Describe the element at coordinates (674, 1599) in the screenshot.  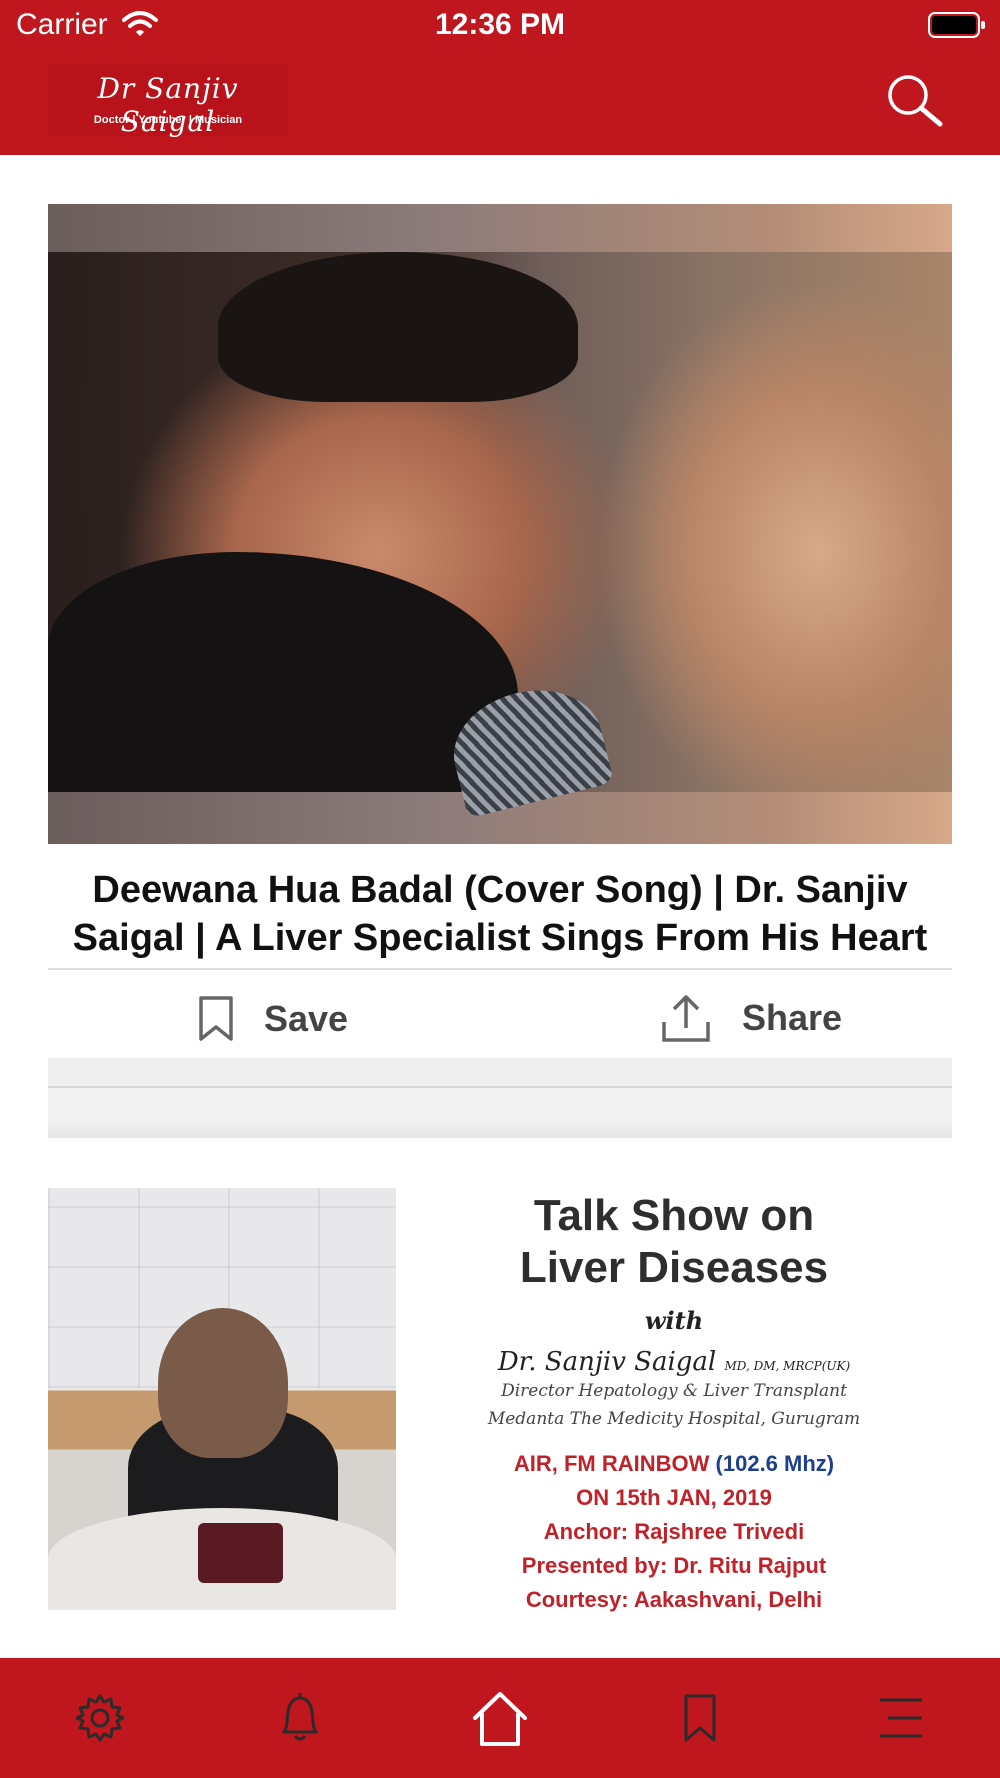
I see `poster-courtesy: Courtesy: Aakashvani, Delhi` at that location.